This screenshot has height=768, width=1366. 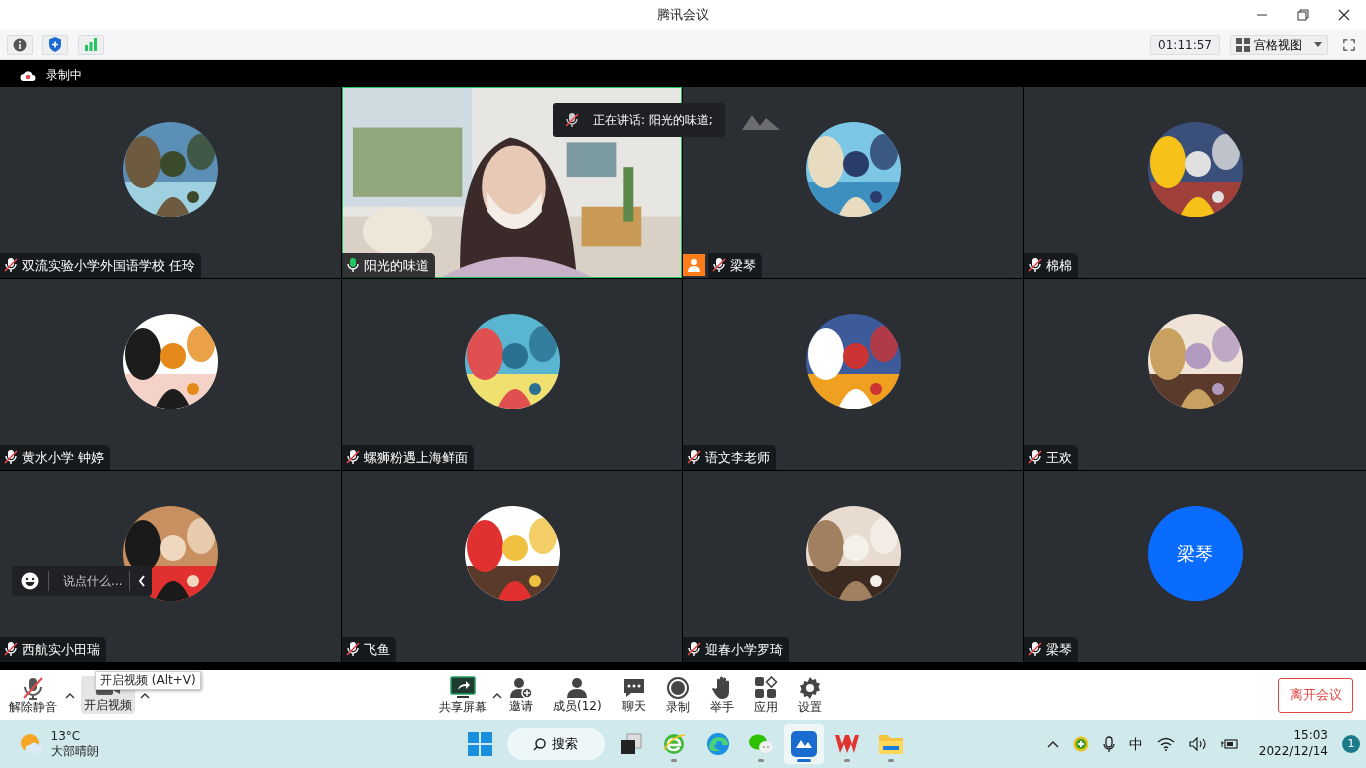 What do you see at coordinates (744, 649) in the screenshot?
I see `participant-name: 迎春小学罗琦` at bounding box center [744, 649].